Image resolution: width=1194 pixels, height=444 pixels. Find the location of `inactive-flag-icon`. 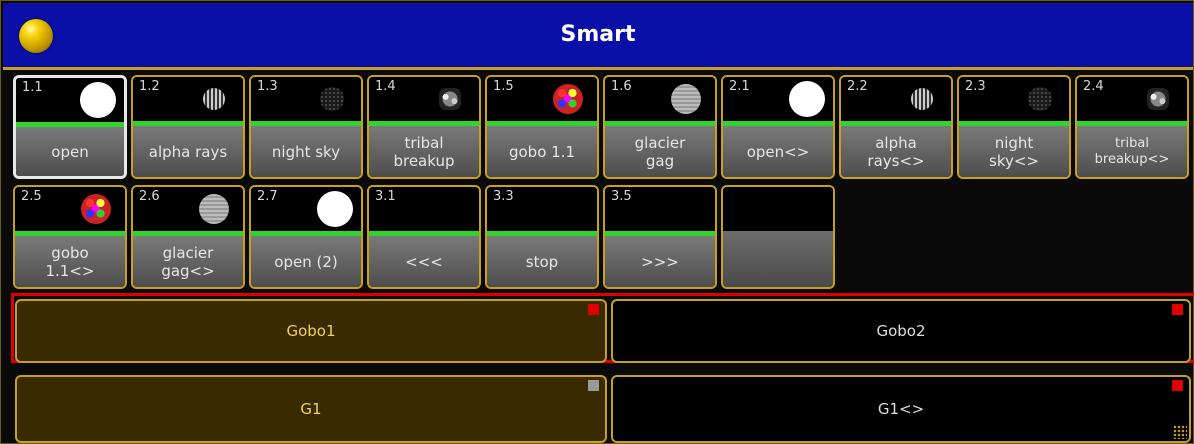

inactive-flag-icon is located at coordinates (593, 385).